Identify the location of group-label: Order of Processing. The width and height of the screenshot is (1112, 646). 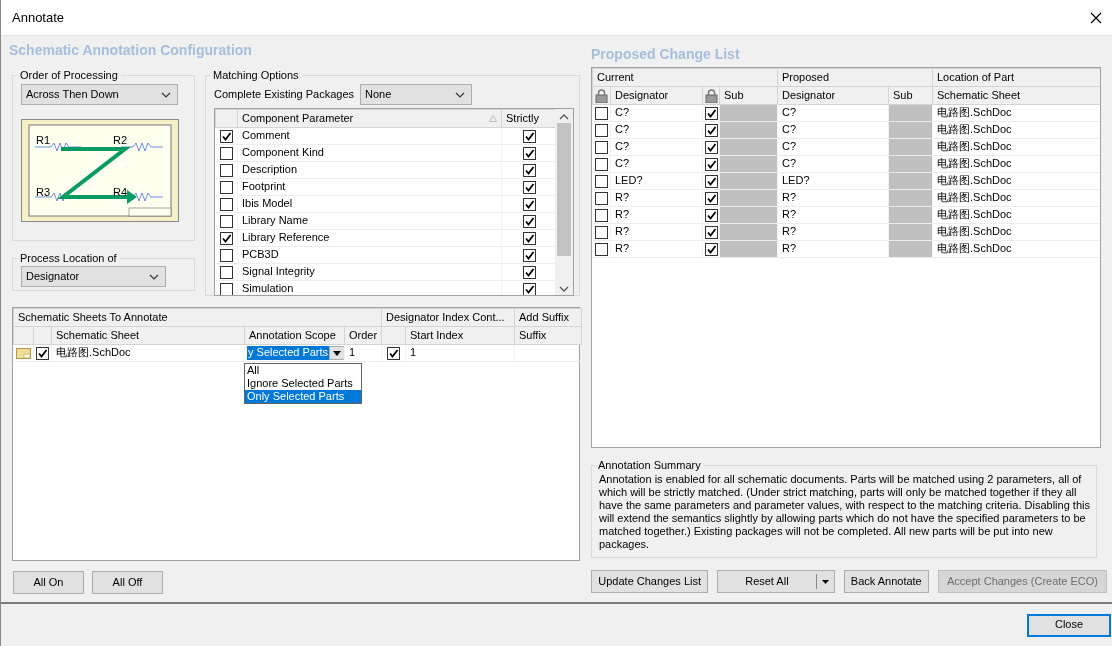
(69, 75).